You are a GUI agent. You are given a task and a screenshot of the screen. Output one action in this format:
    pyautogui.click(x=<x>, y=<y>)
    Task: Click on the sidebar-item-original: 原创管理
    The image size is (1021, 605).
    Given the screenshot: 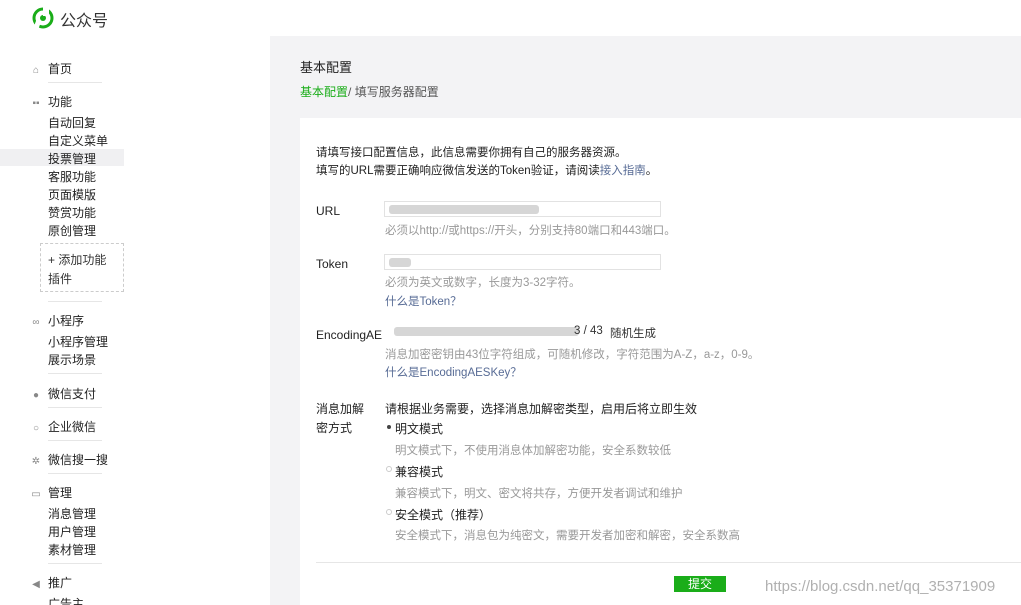 What is the action you would take?
    pyautogui.click(x=72, y=230)
    